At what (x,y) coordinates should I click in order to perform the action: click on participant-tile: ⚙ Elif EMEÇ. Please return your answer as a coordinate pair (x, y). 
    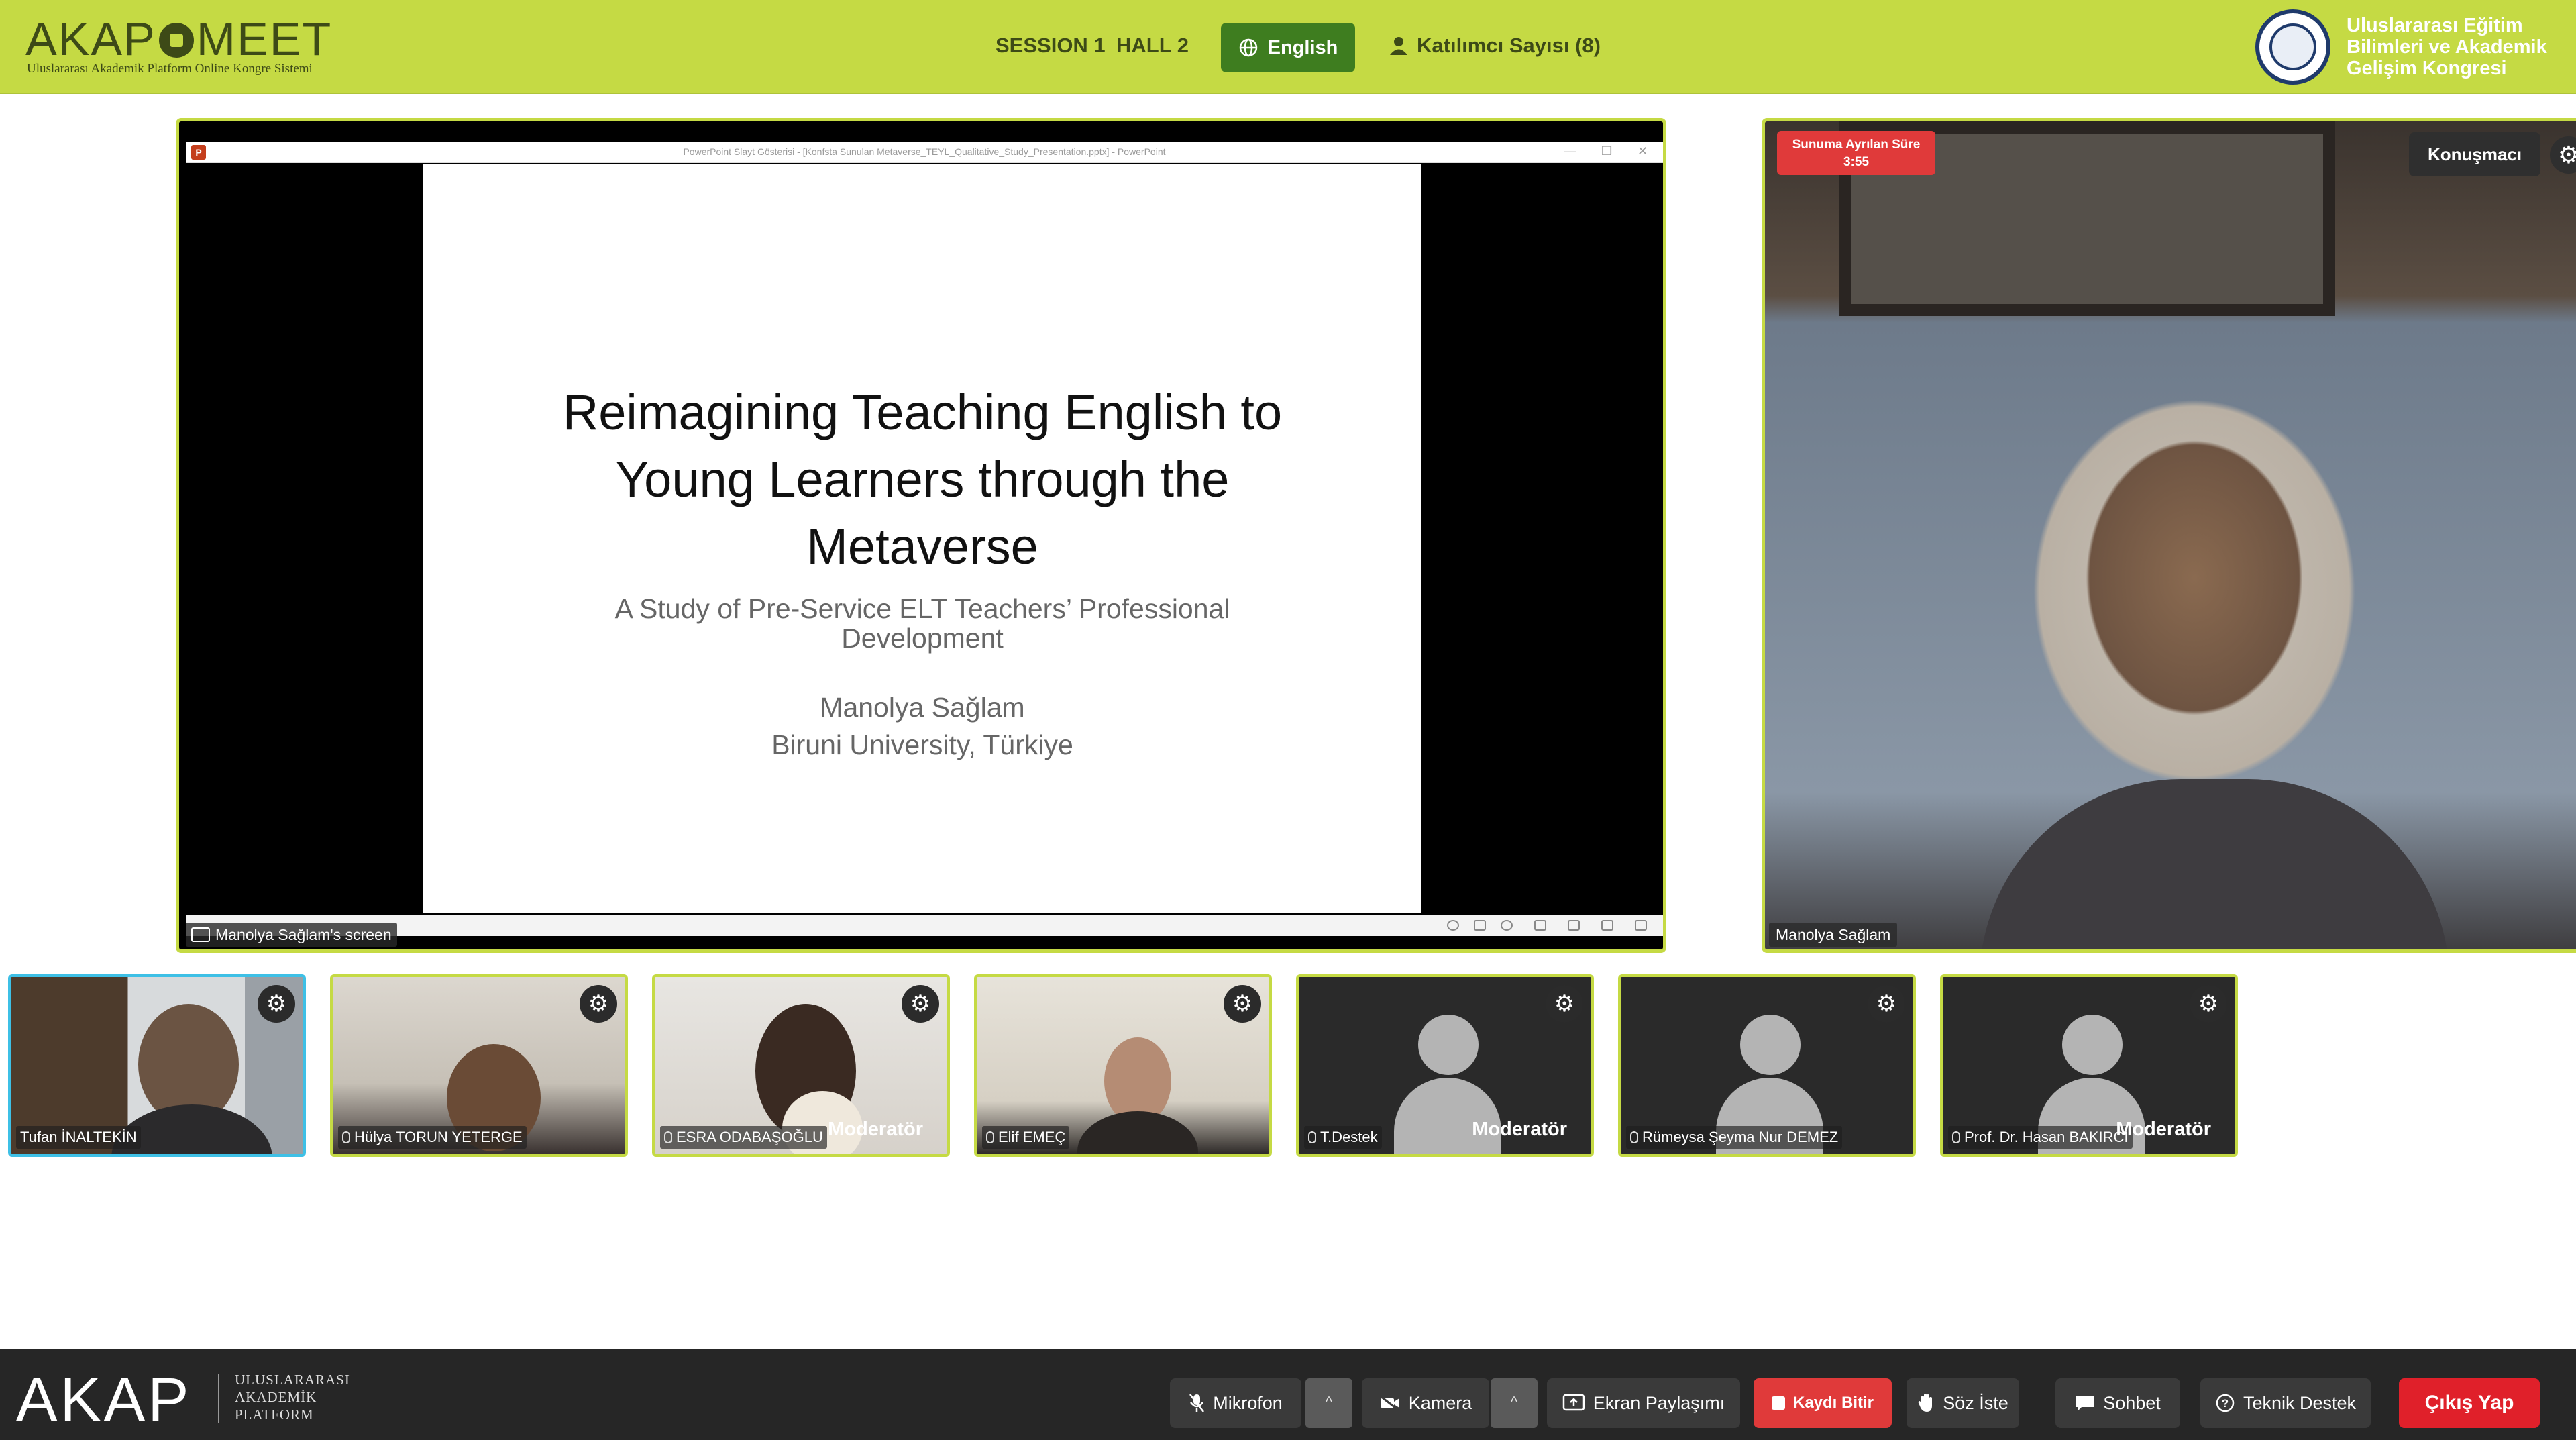
    Looking at the image, I should click on (1123, 1065).